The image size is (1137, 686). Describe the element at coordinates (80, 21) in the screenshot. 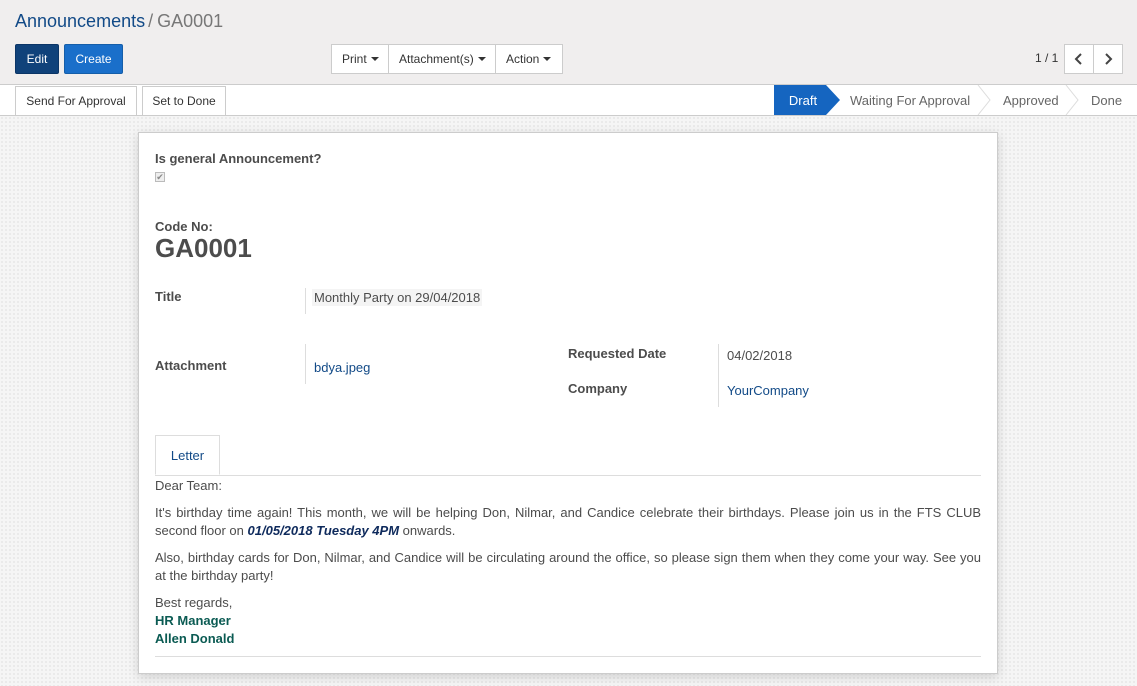

I see `breadcrumb-announcements-link: Announcements` at that location.